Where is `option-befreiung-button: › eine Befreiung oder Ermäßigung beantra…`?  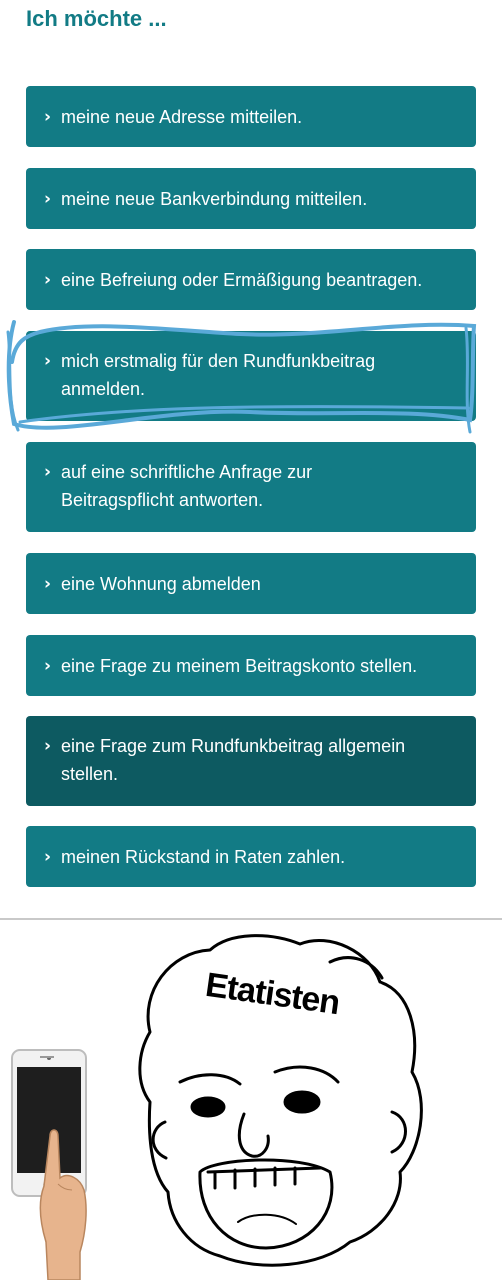
option-befreiung-button: › eine Befreiung oder Ermäßigung beantra… is located at coordinates (251, 279).